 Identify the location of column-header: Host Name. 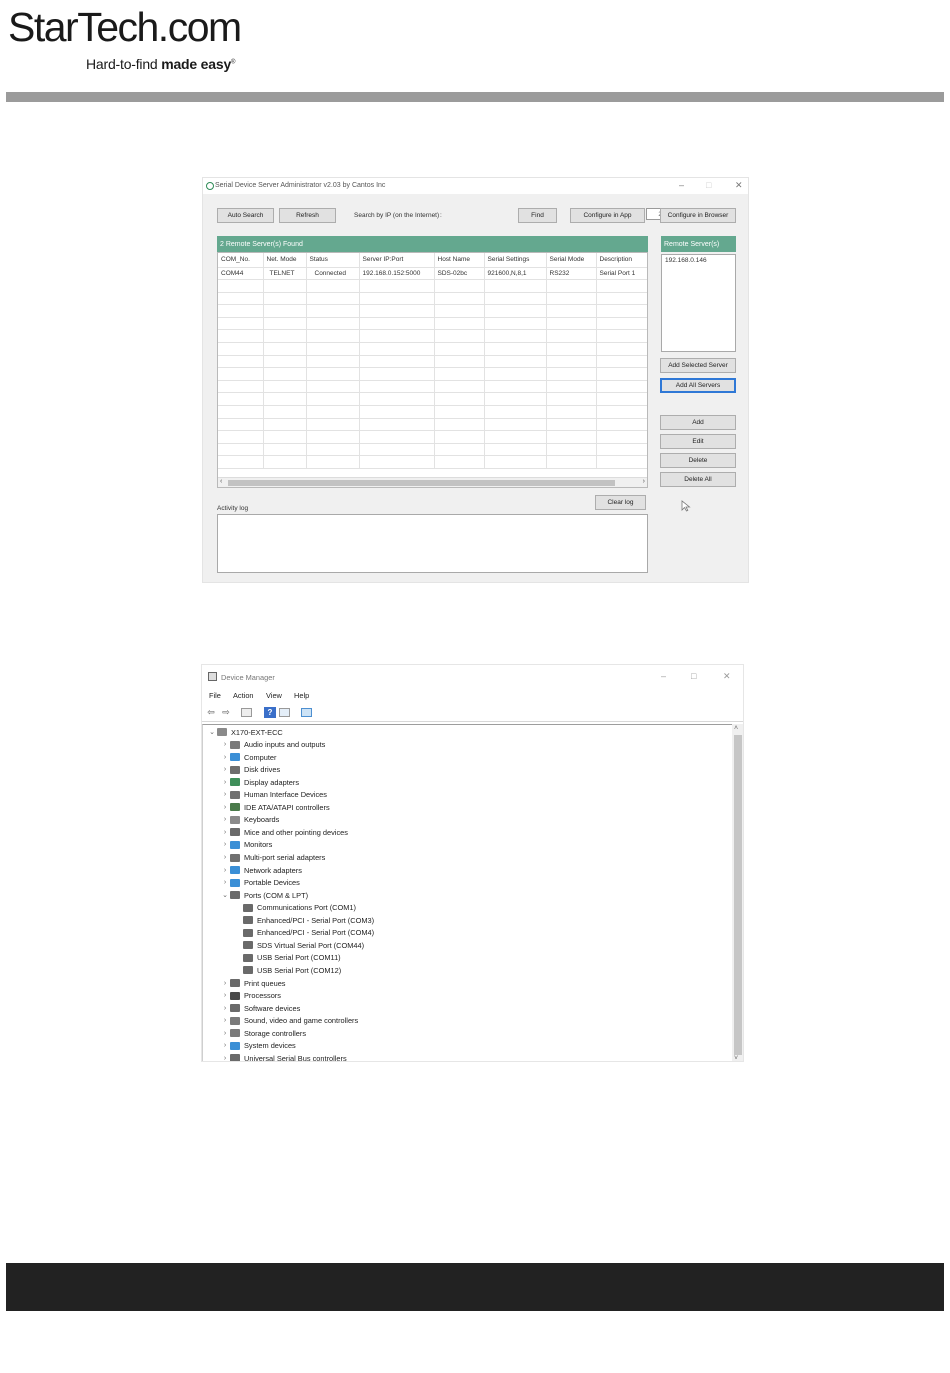
(459, 260).